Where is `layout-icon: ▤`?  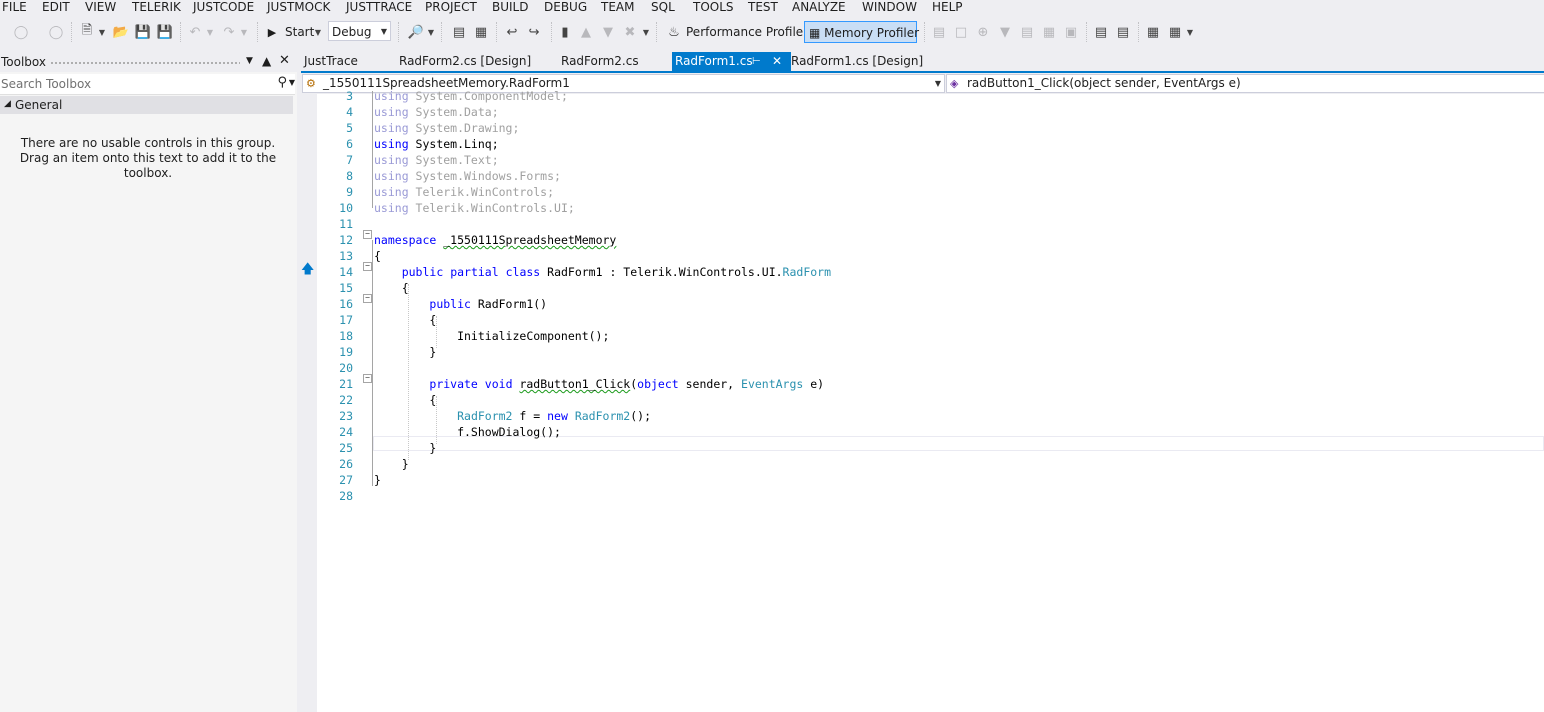
layout-icon: ▤ is located at coordinates (939, 32).